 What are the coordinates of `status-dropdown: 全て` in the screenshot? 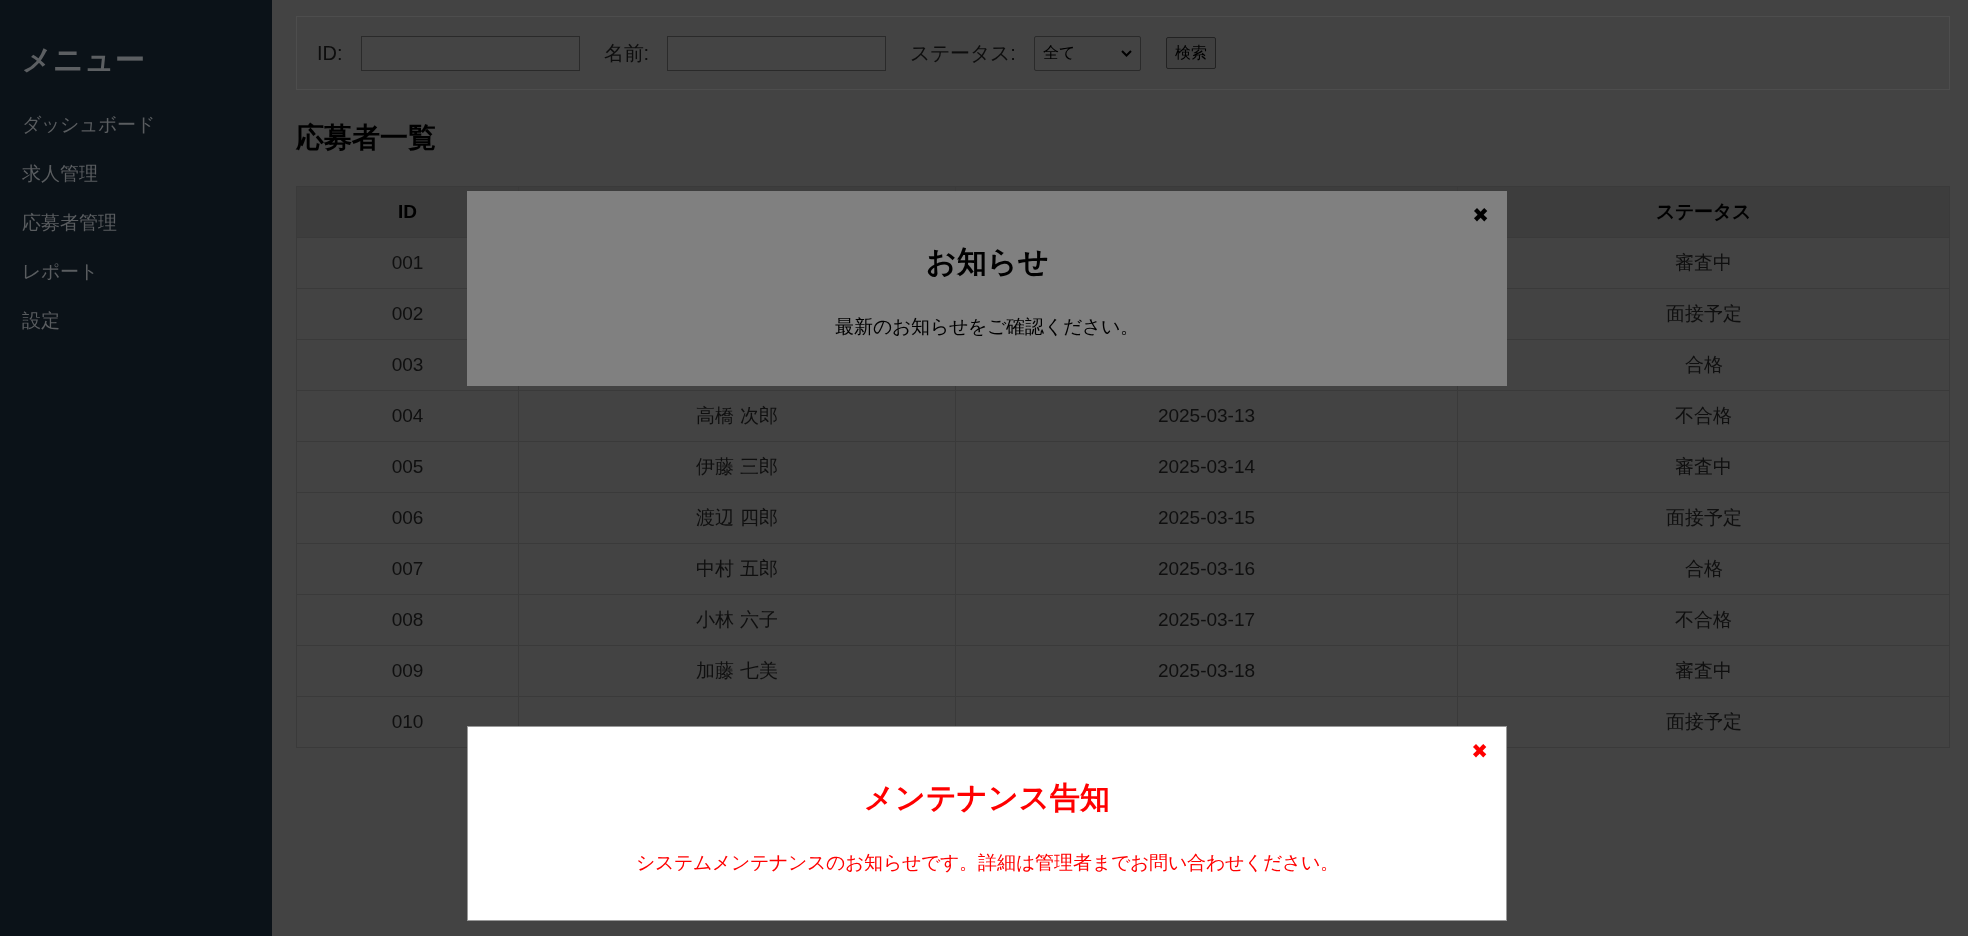 It's located at (1087, 53).